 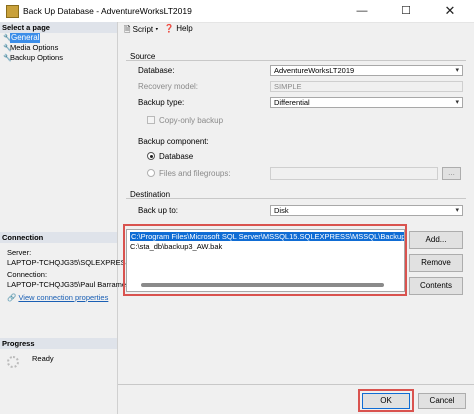 What do you see at coordinates (362, 11) in the screenshot?
I see `minimize-button: —` at bounding box center [362, 11].